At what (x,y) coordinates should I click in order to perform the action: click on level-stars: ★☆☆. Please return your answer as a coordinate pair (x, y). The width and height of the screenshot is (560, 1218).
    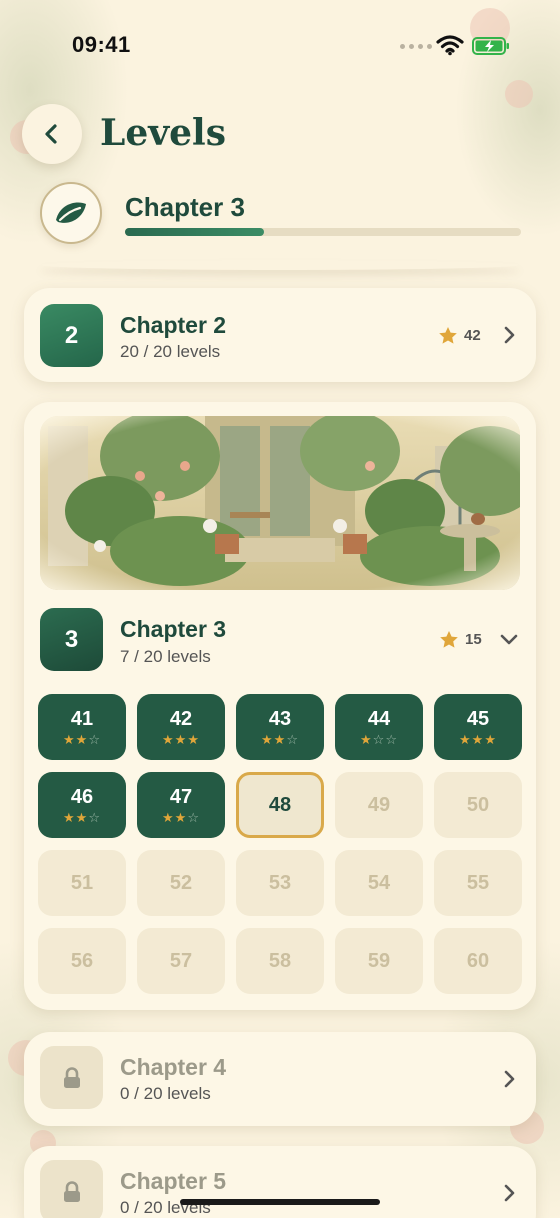
    Looking at the image, I should click on (379, 739).